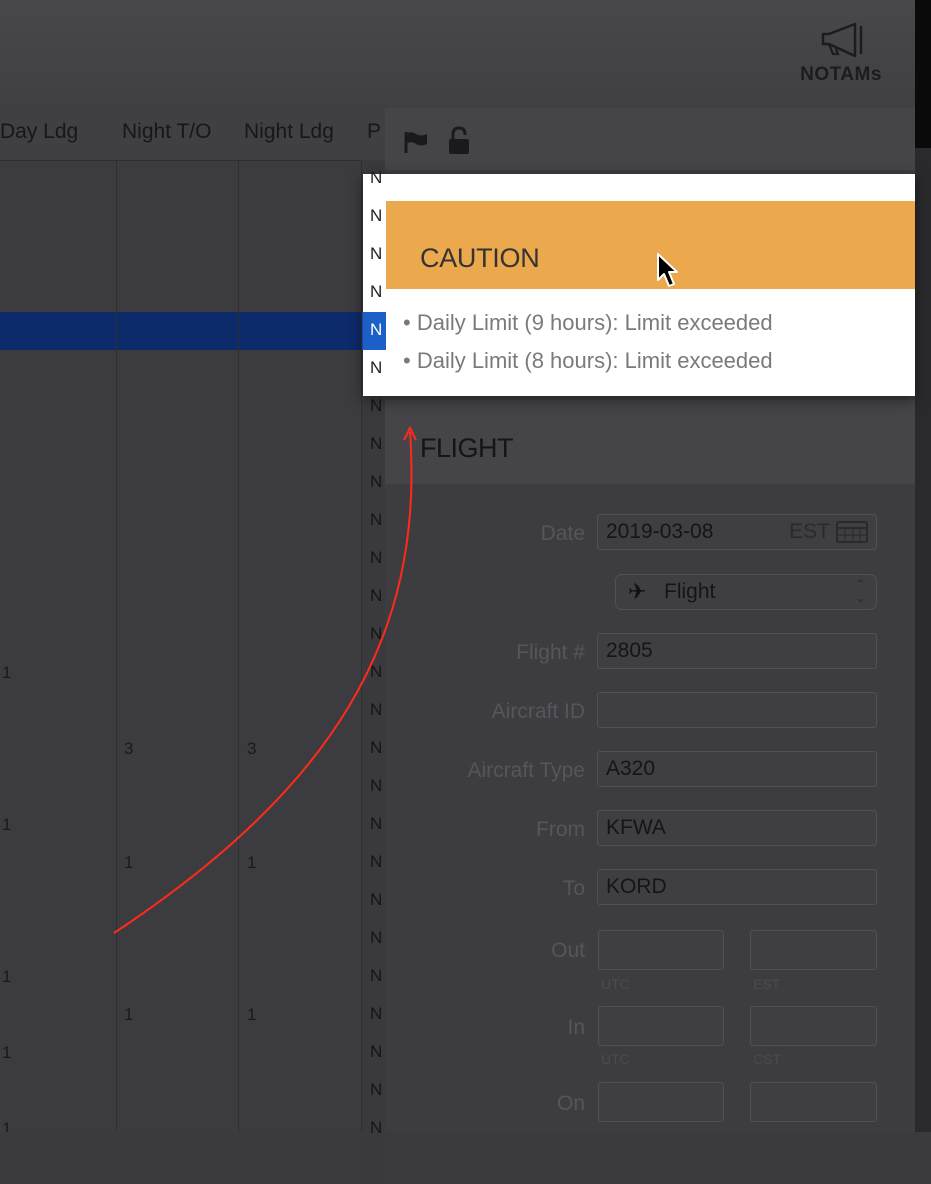 Image resolution: width=931 pixels, height=1184 pixels. What do you see at coordinates (852, 532) in the screenshot?
I see `calendar-icon` at bounding box center [852, 532].